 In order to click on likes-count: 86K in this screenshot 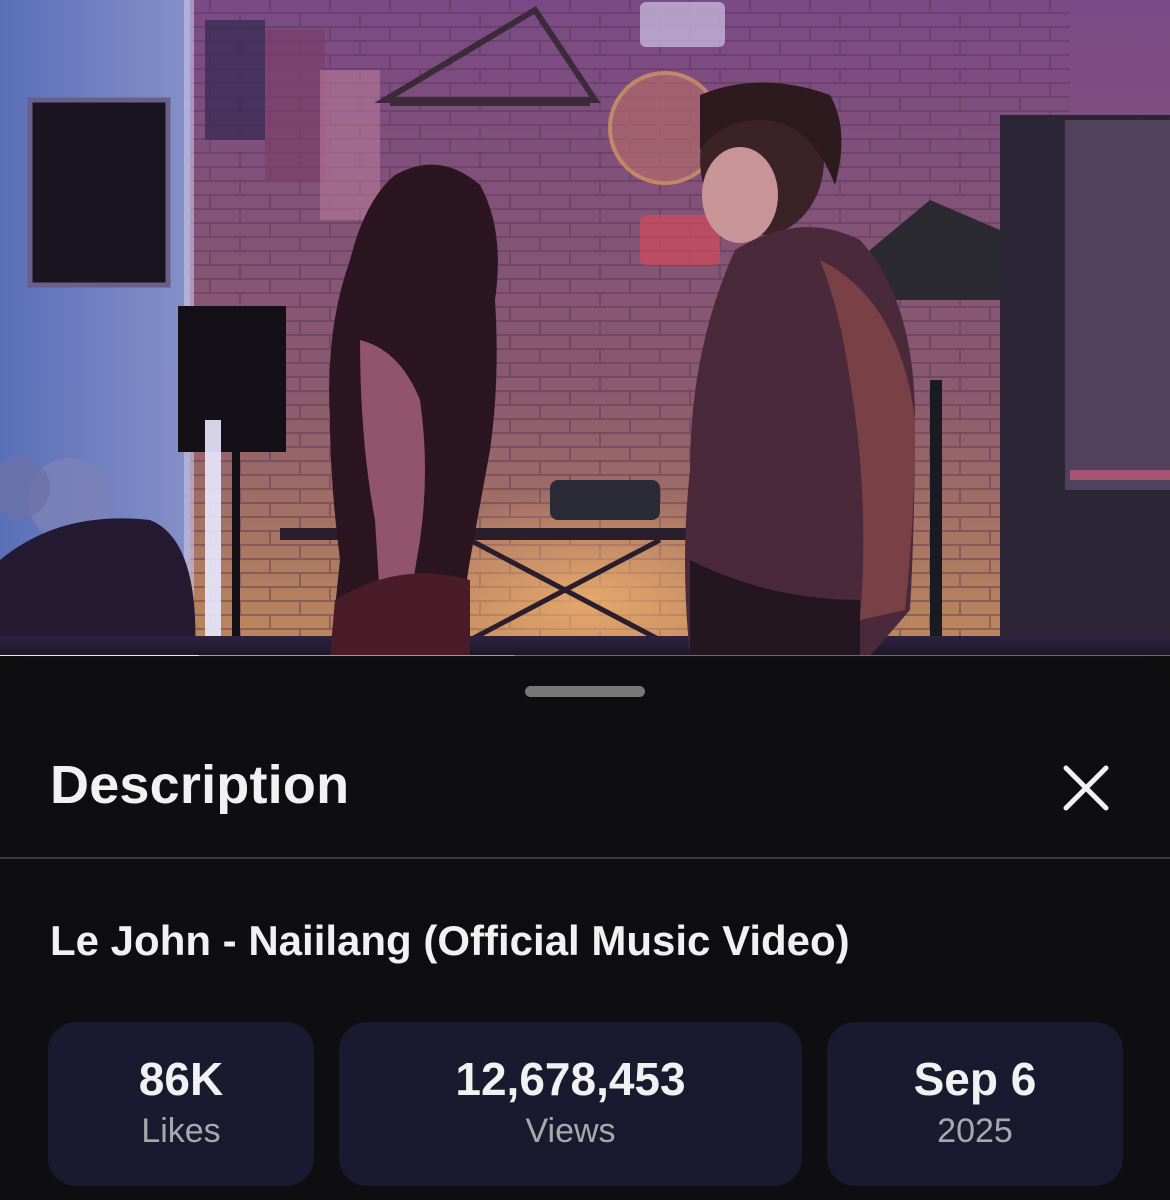, I will do `click(181, 1079)`.